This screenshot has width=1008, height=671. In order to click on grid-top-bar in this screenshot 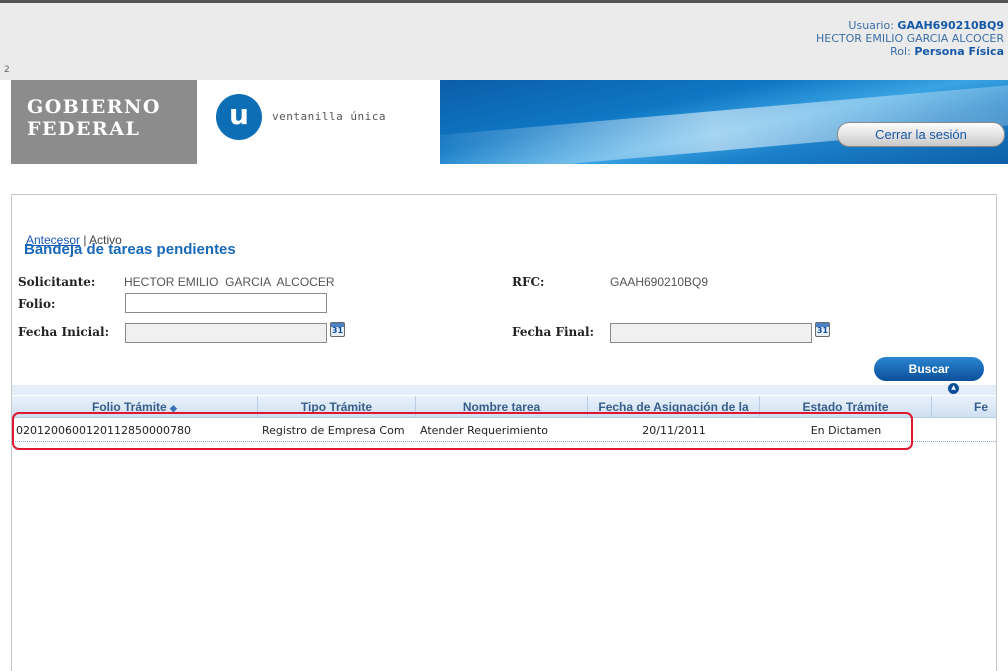, I will do `click(504, 390)`.